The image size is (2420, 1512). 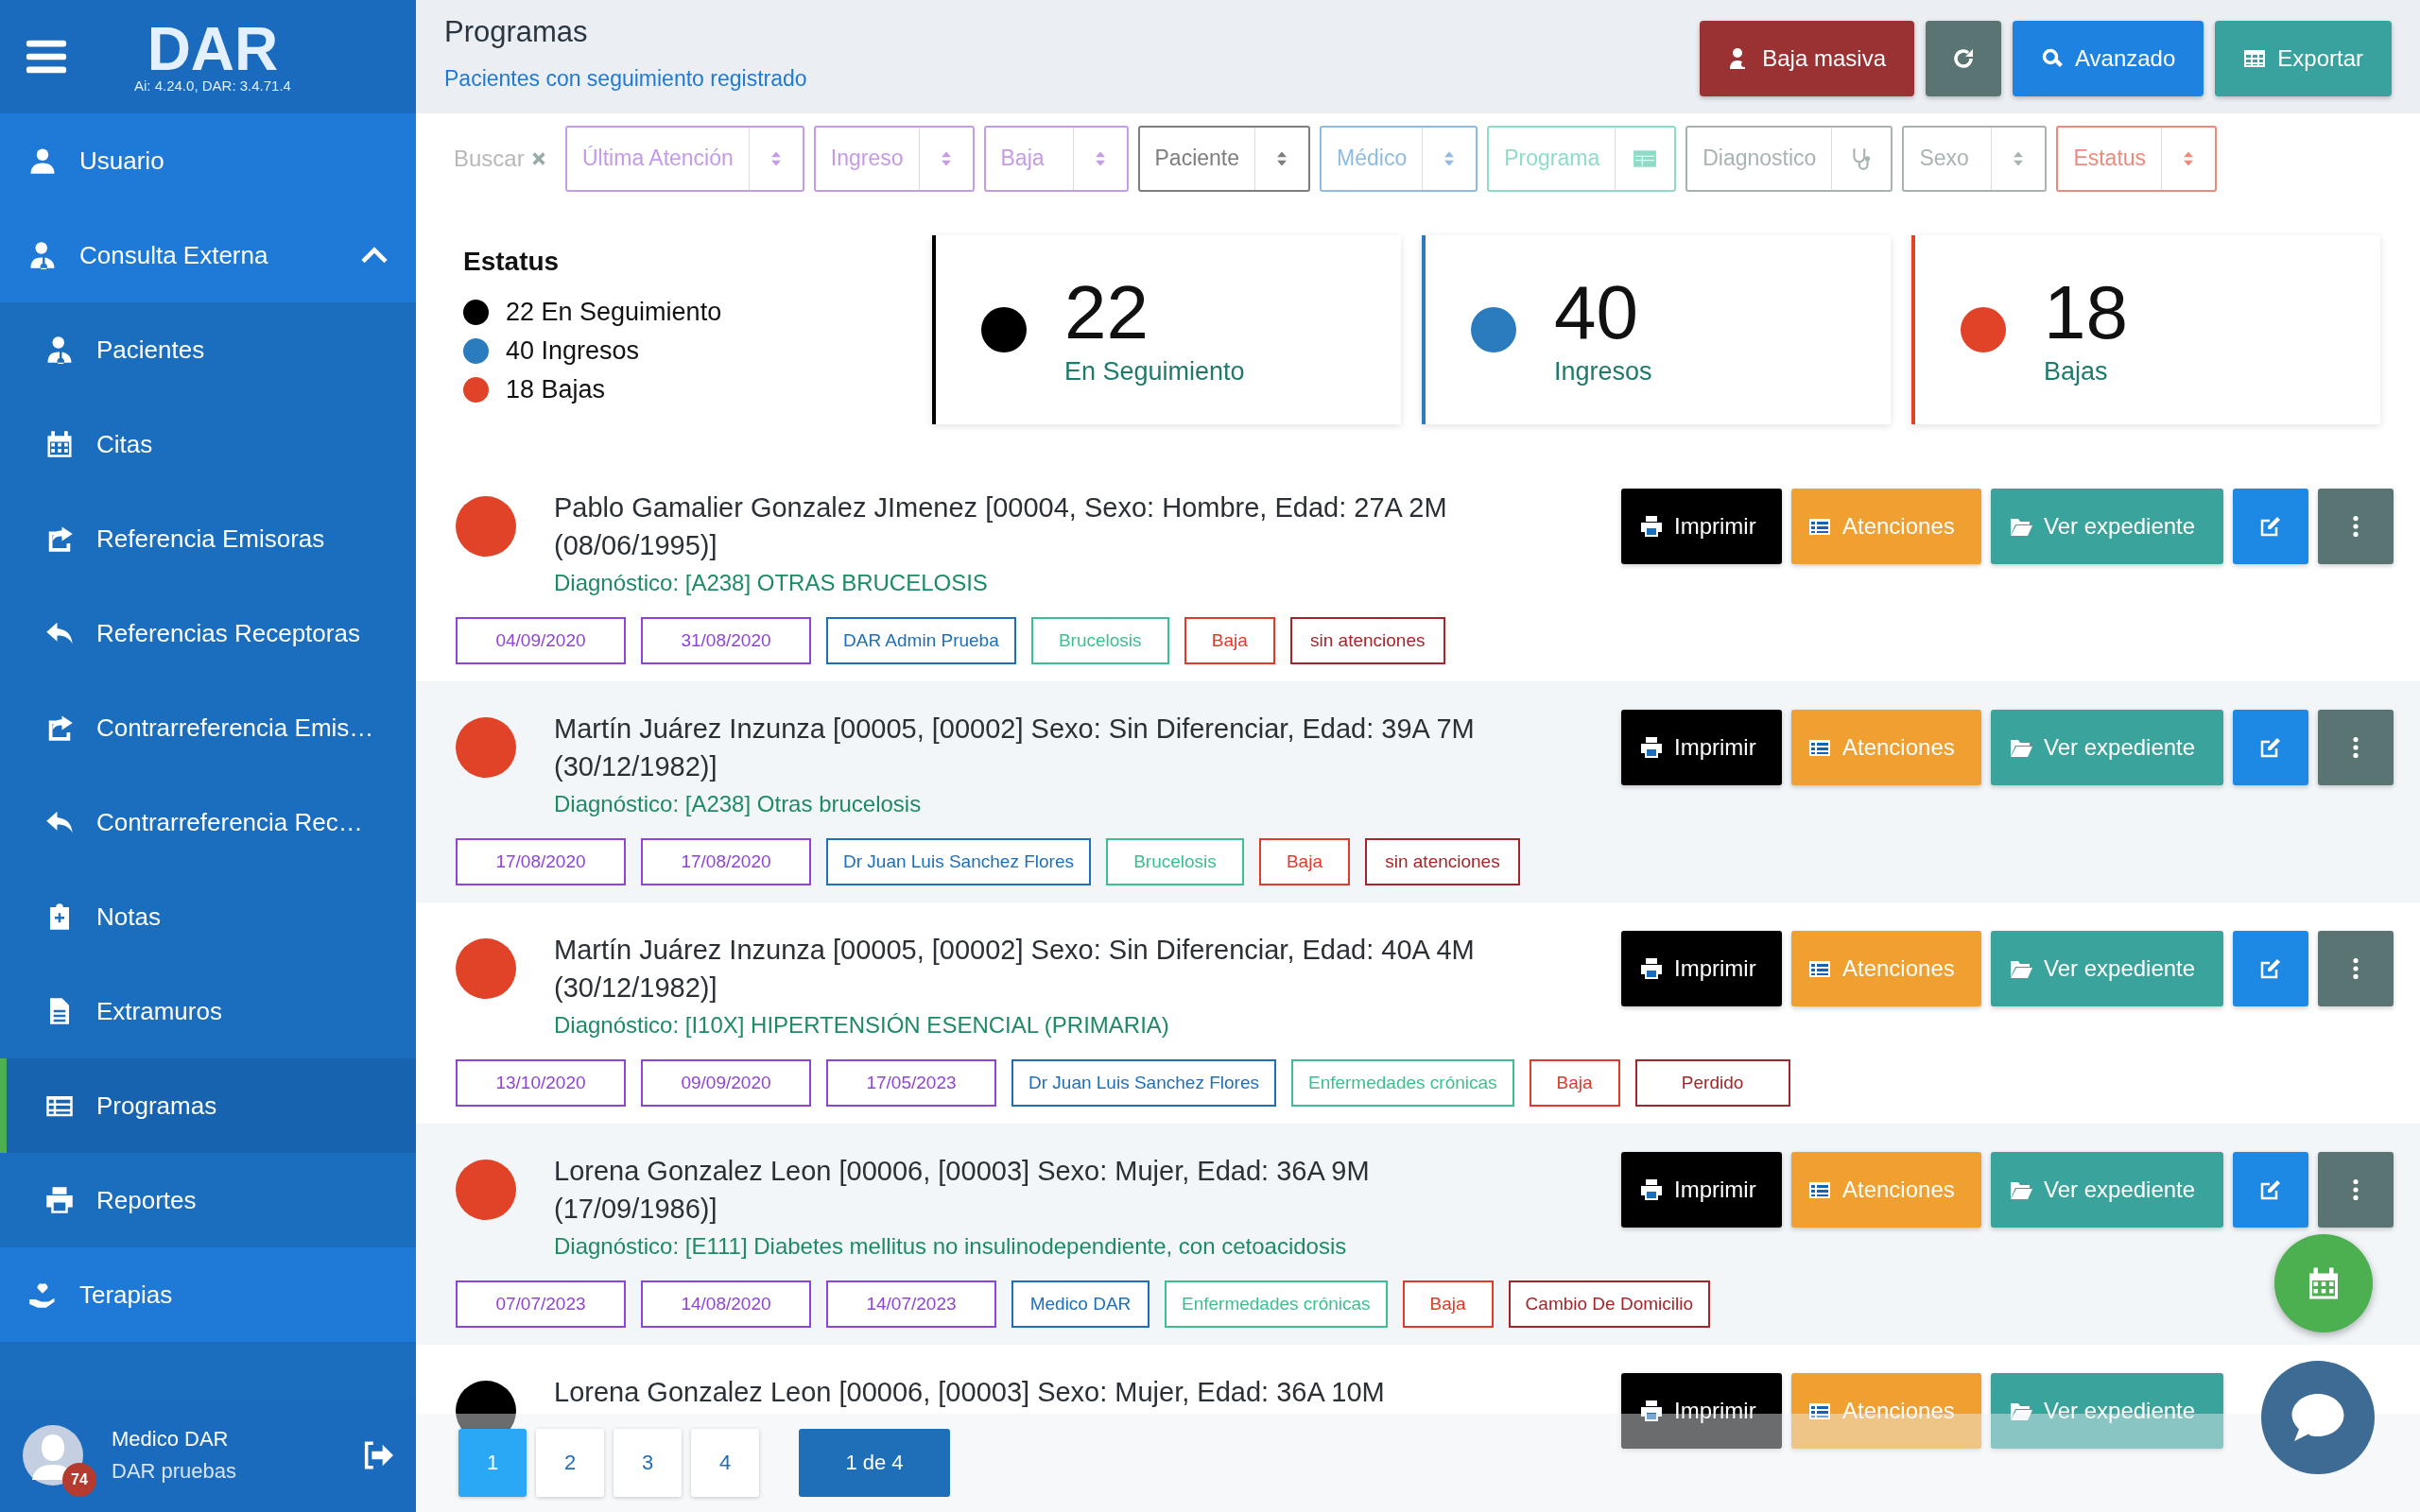 I want to click on legend-label: 40 Ingresos, so click(x=573, y=351).